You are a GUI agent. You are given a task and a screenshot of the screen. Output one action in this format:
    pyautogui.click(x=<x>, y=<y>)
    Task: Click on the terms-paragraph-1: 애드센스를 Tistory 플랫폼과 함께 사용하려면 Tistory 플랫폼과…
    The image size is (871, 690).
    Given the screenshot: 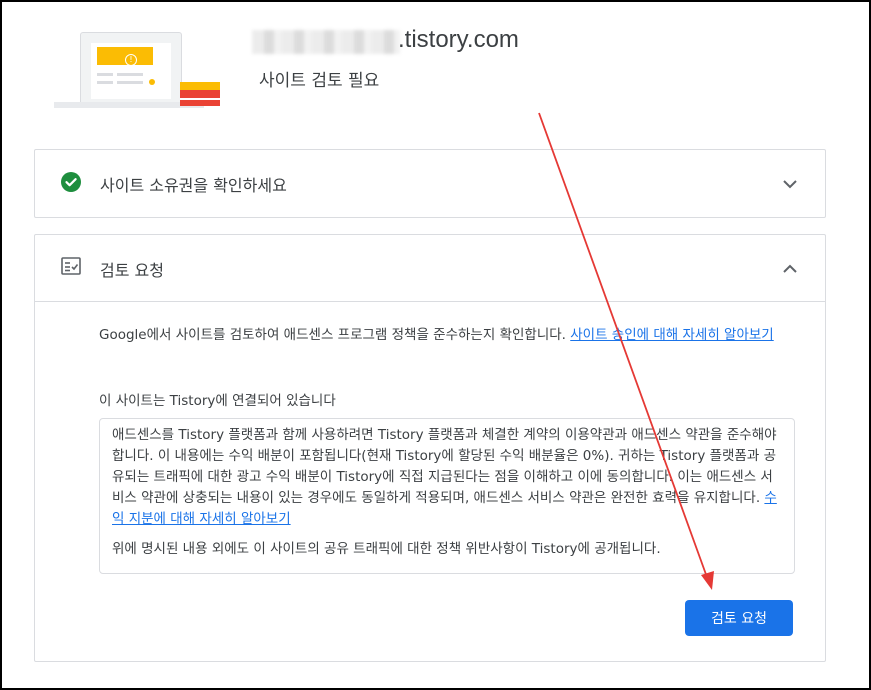 What is the action you would take?
    pyautogui.click(x=444, y=466)
    